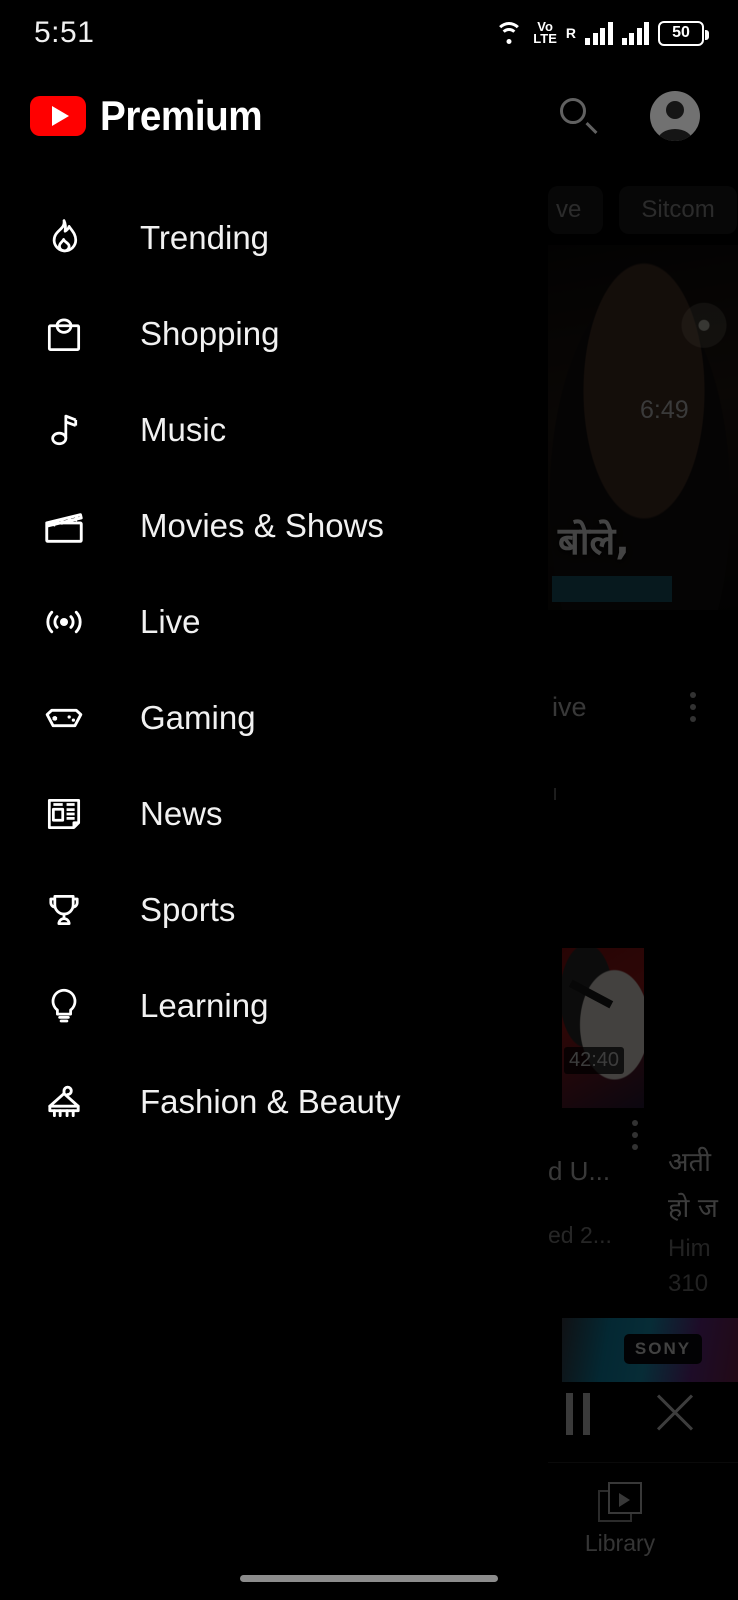 The image size is (738, 1600). What do you see at coordinates (64, 526) in the screenshot?
I see `clapperboard-icon` at bounding box center [64, 526].